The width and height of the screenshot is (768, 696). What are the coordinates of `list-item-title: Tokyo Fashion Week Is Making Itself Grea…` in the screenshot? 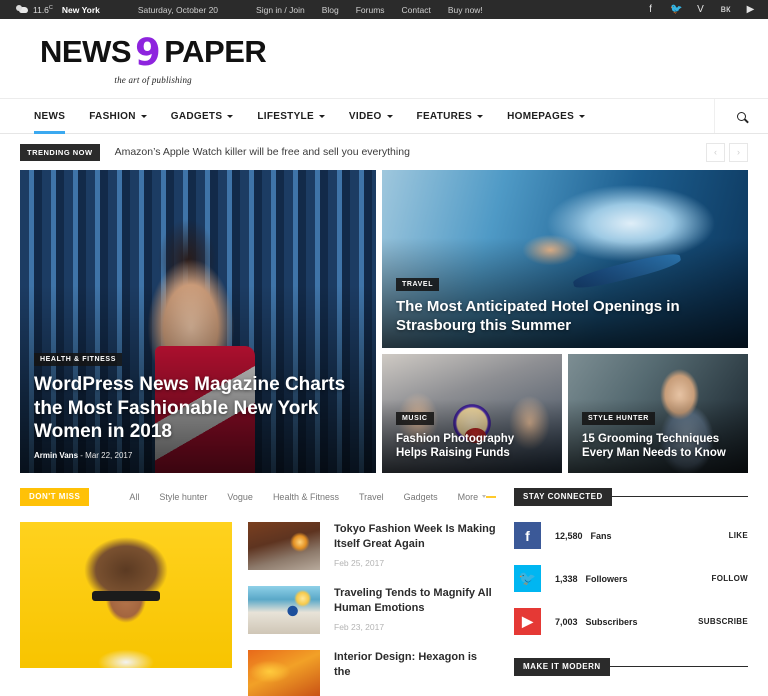 It's located at (415, 537).